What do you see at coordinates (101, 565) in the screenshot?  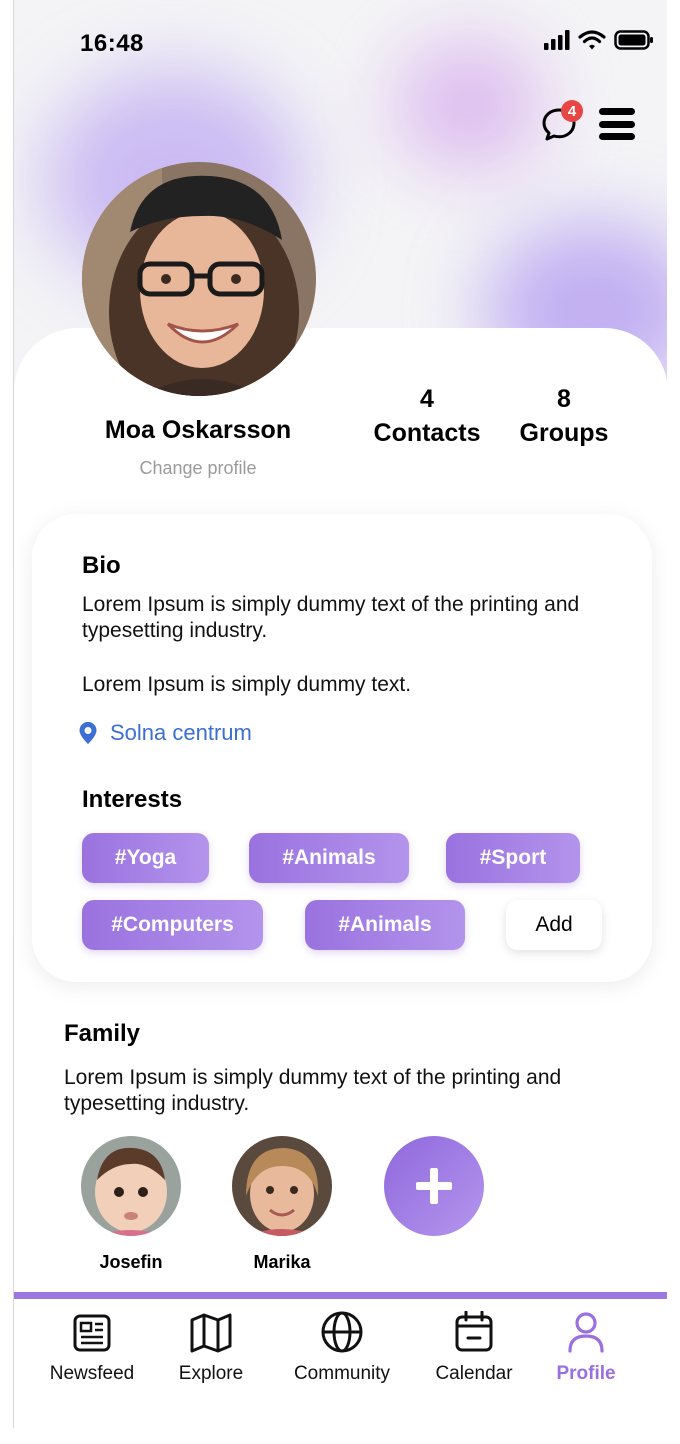 I see `bio-title: Bio` at bounding box center [101, 565].